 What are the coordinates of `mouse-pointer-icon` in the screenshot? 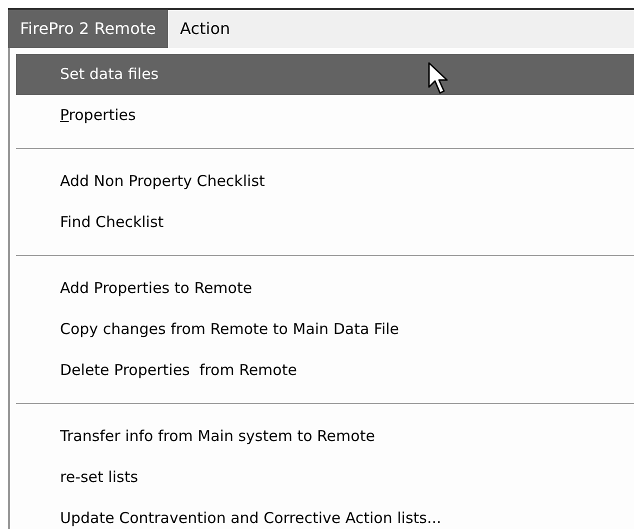 It's located at (439, 79).